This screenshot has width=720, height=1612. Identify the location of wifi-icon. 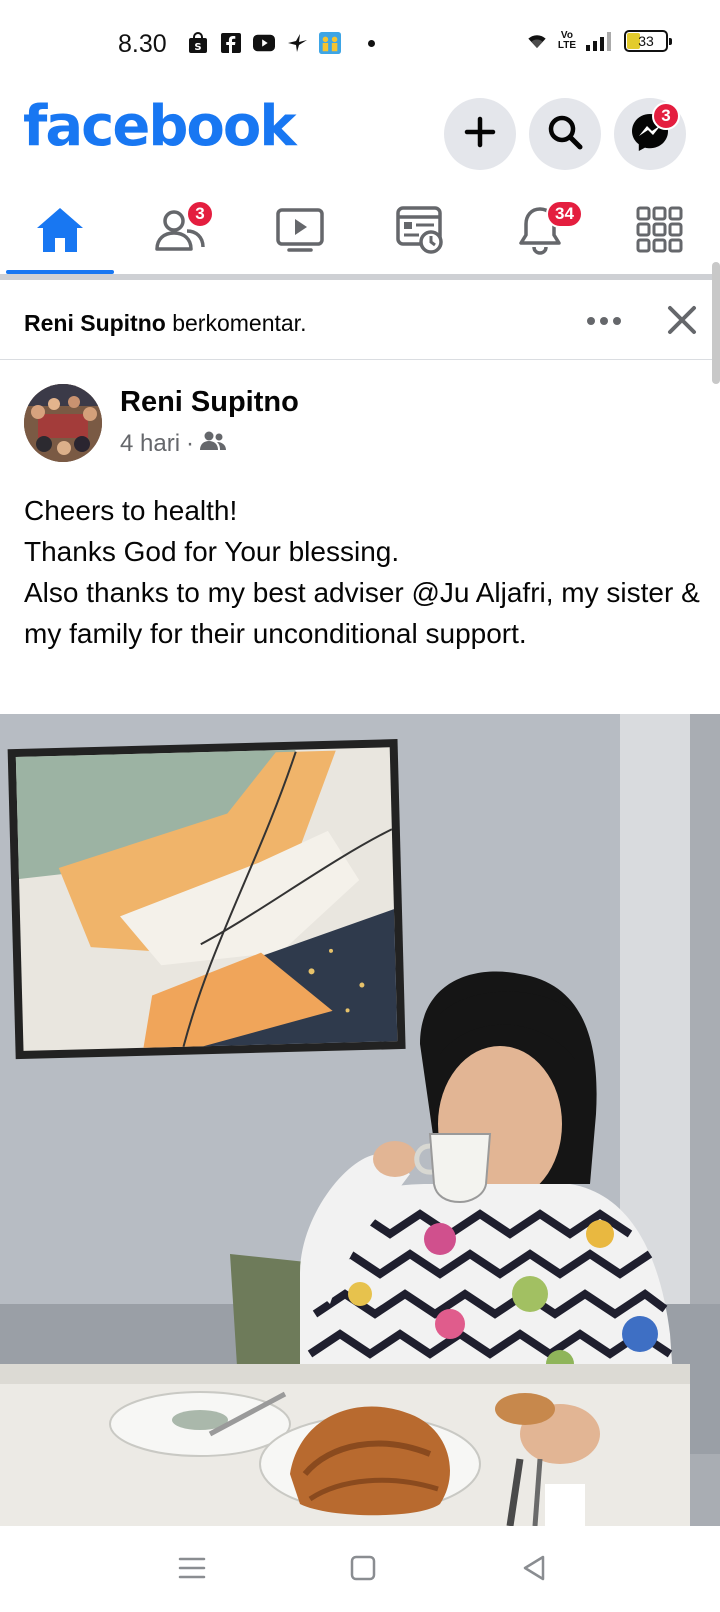
(537, 41).